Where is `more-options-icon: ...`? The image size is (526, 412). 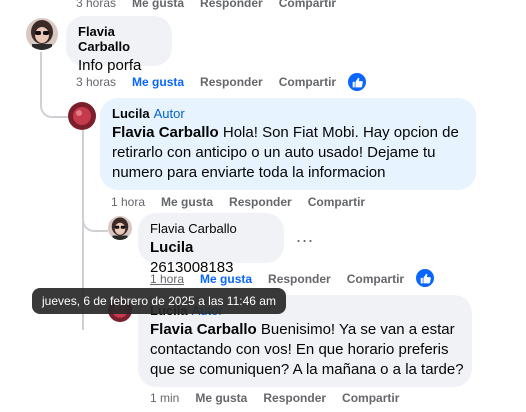
more-options-icon: ... is located at coordinates (305, 236).